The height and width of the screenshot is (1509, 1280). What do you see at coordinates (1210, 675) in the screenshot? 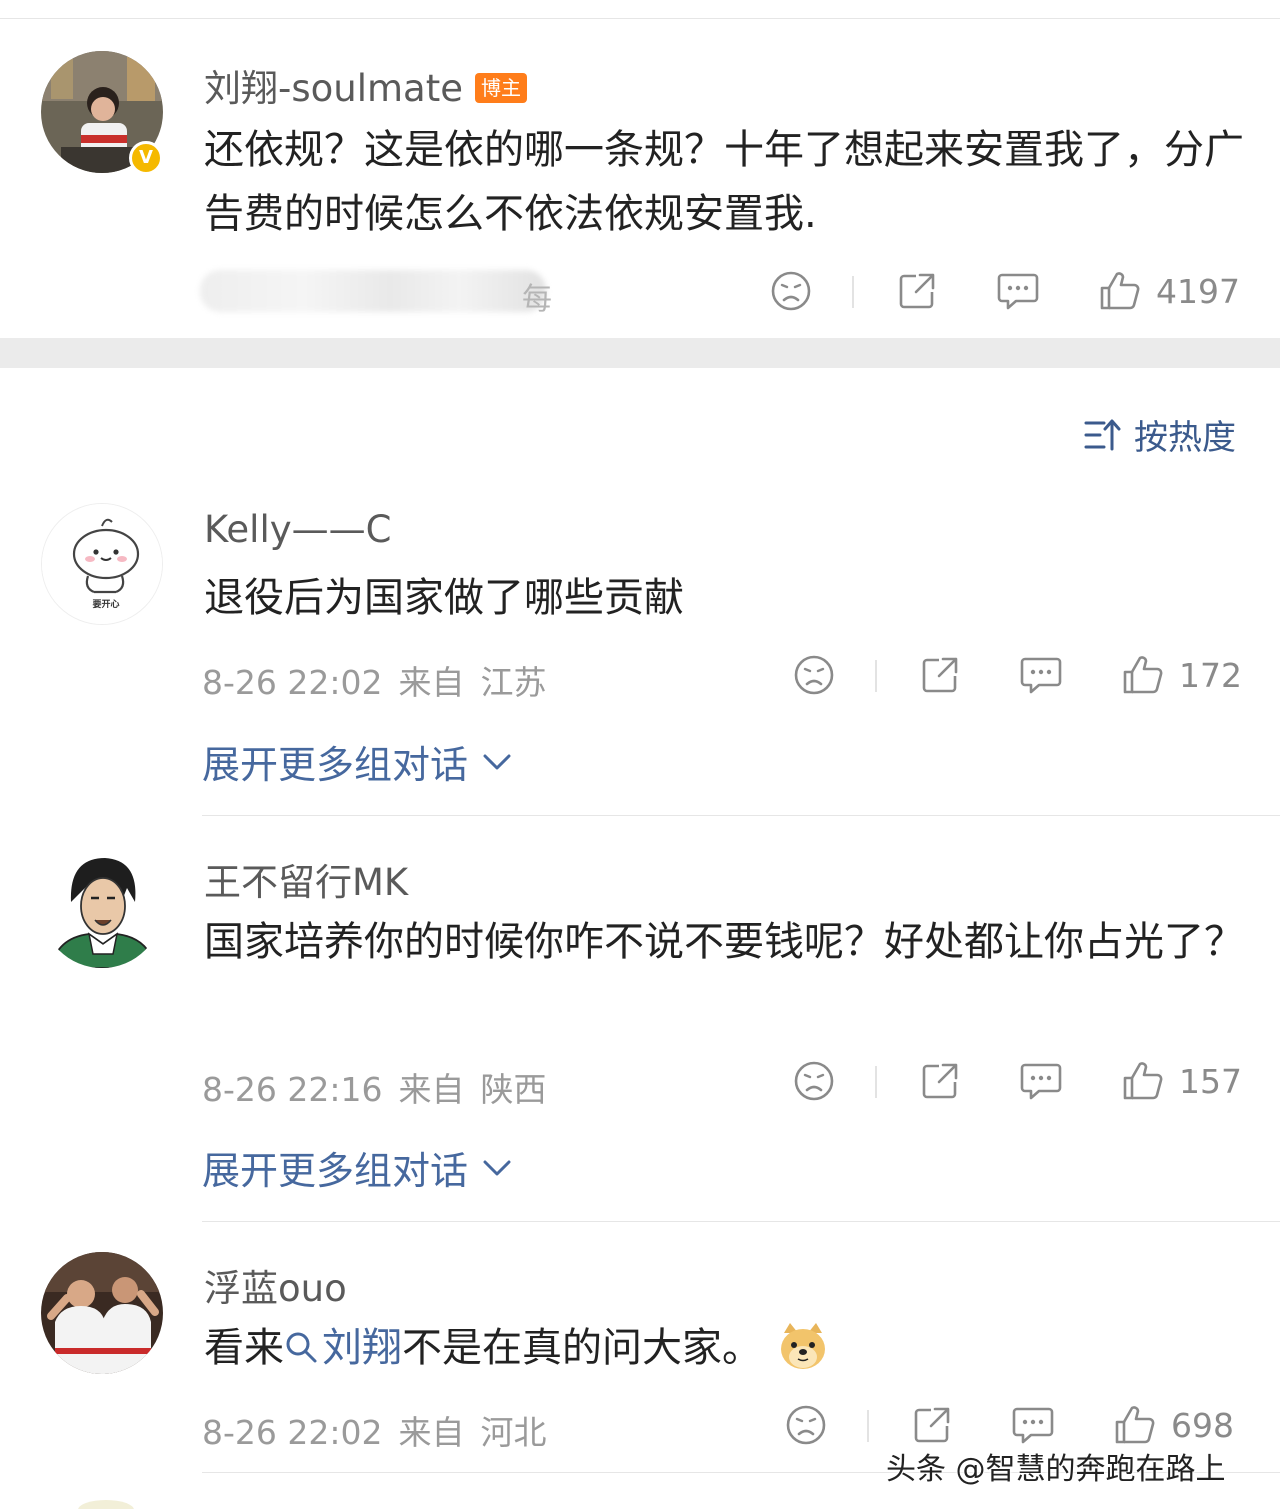
I see `like-count: 172` at bounding box center [1210, 675].